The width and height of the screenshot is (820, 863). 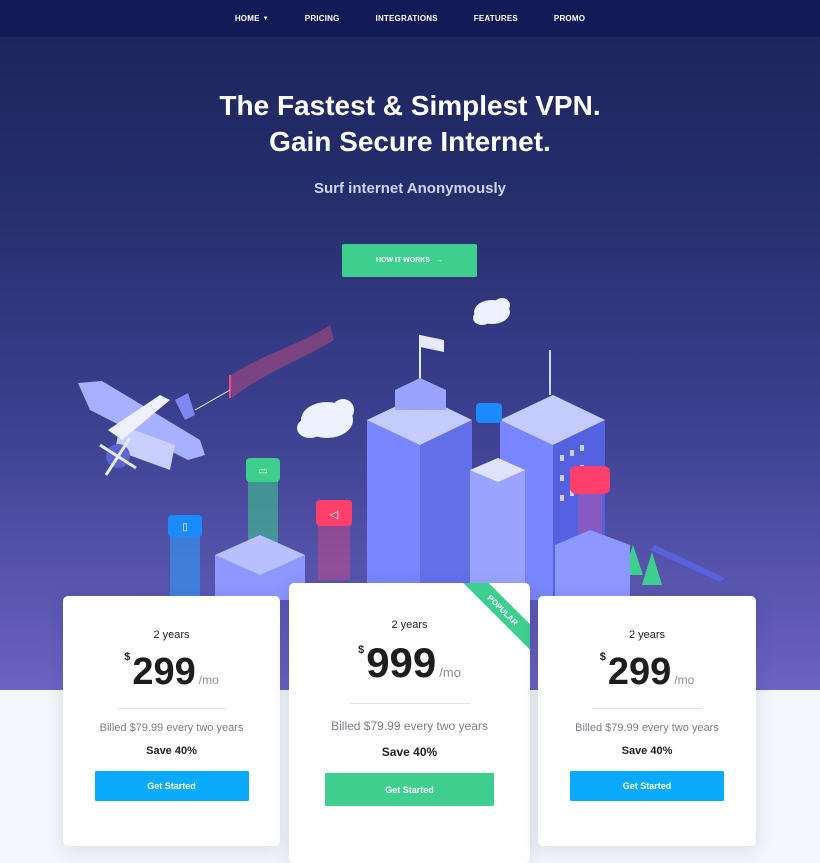 I want to click on nav-item-label: INTEGRATIONS, so click(x=406, y=18).